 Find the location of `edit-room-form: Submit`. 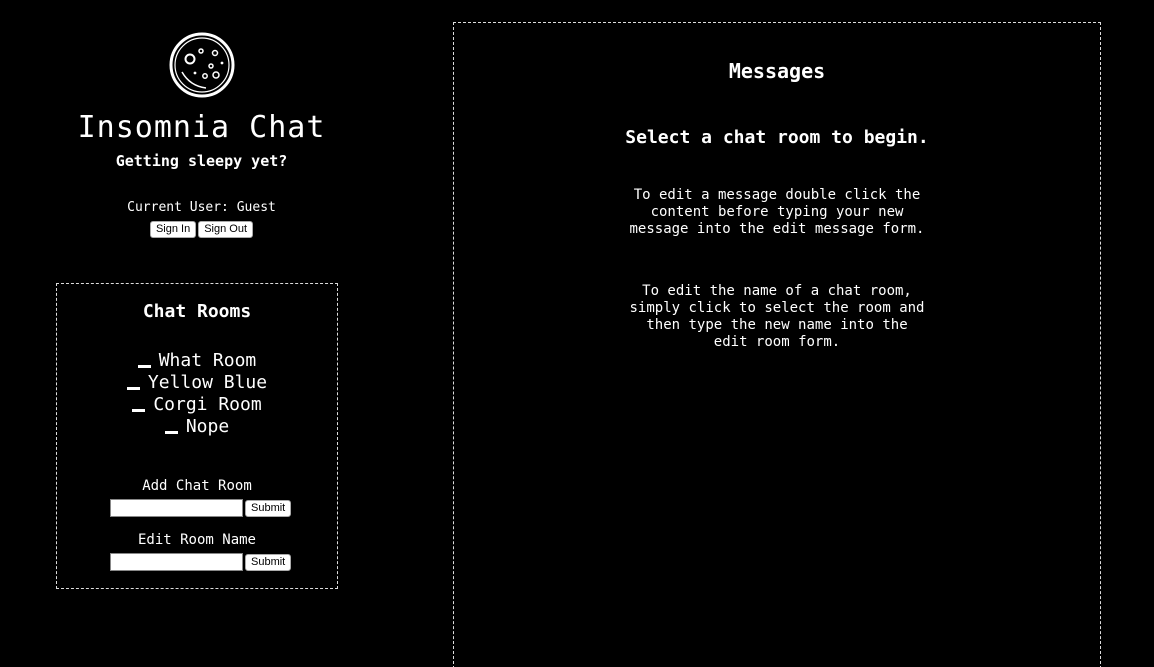

edit-room-form: Submit is located at coordinates (205, 563).